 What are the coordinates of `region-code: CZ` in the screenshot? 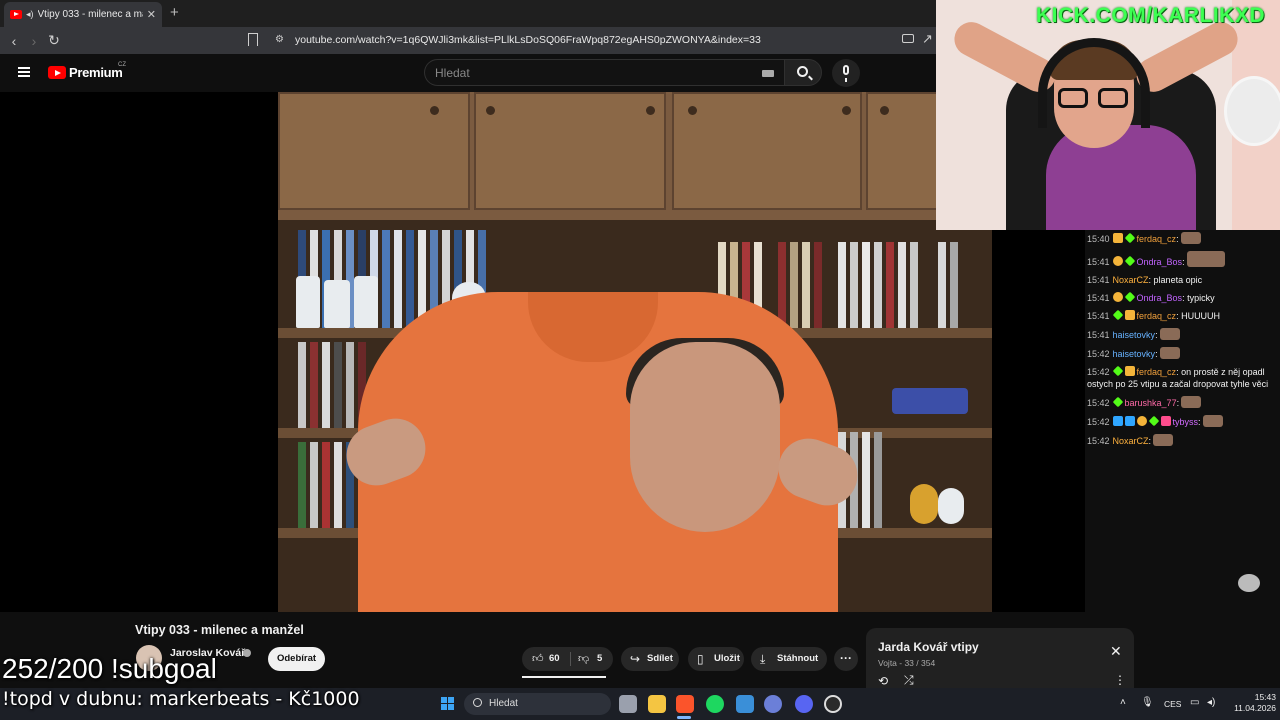 It's located at (122, 65).